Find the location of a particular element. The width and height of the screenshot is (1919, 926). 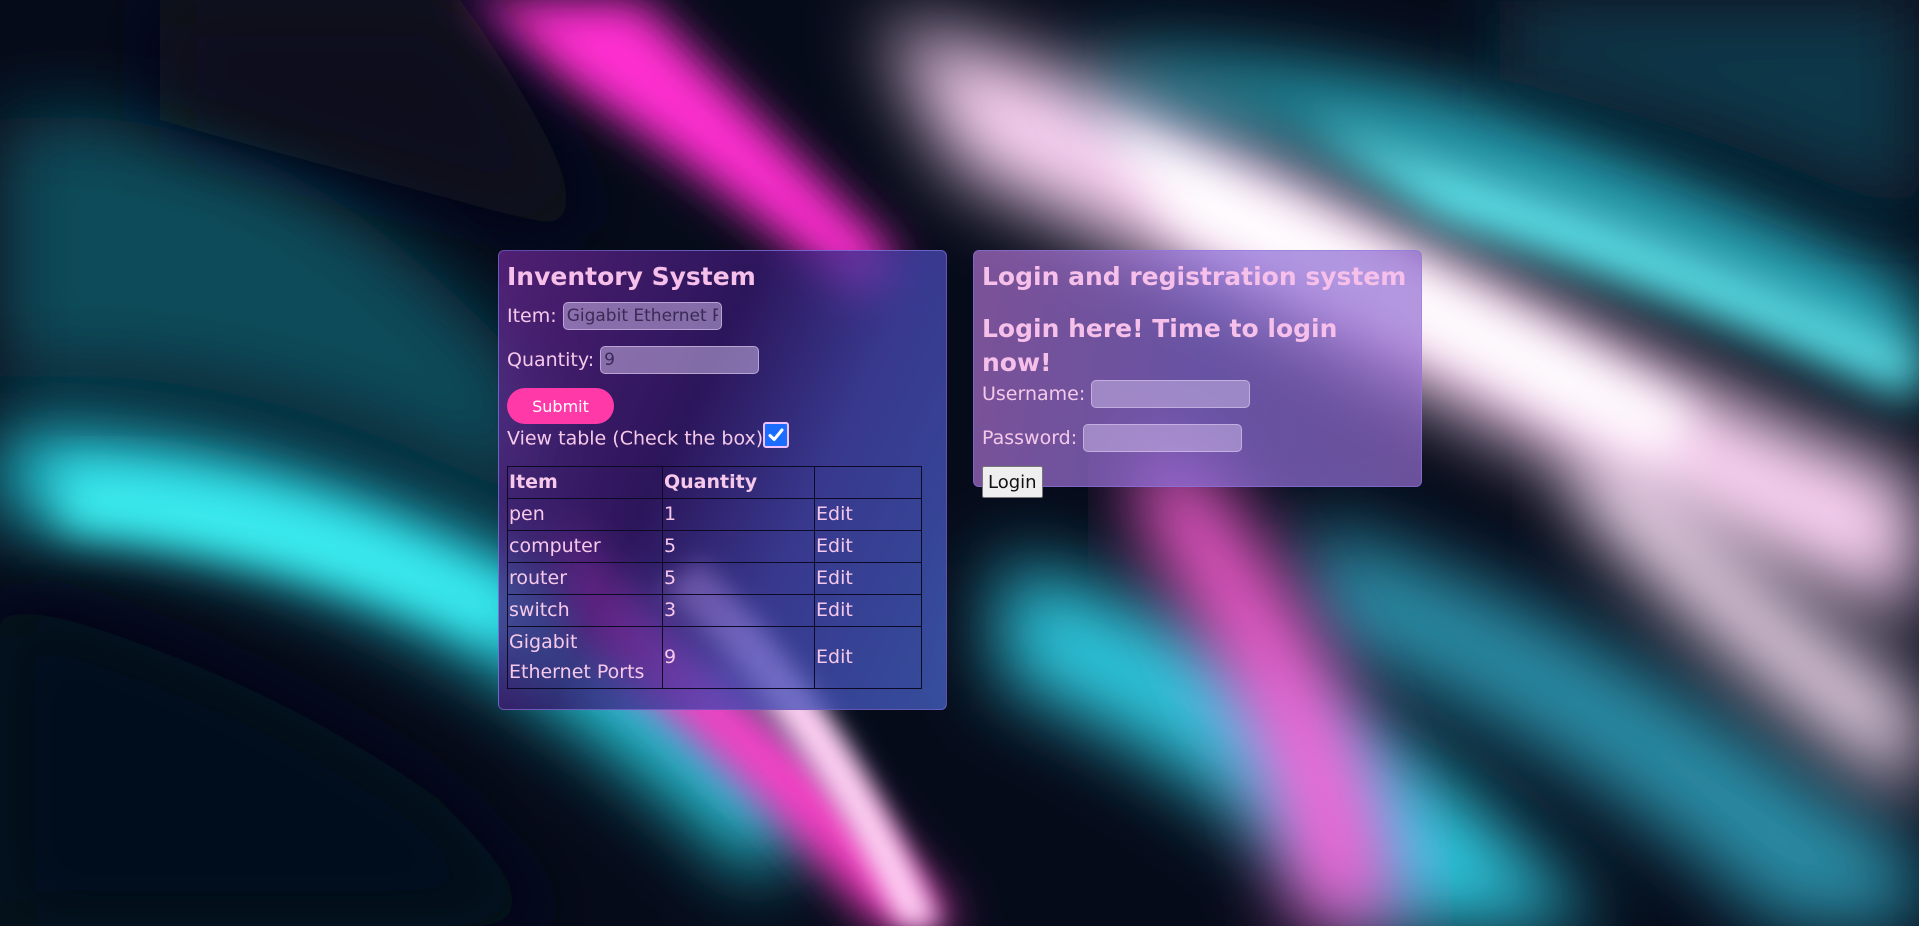

cell-item: router is located at coordinates (585, 578).